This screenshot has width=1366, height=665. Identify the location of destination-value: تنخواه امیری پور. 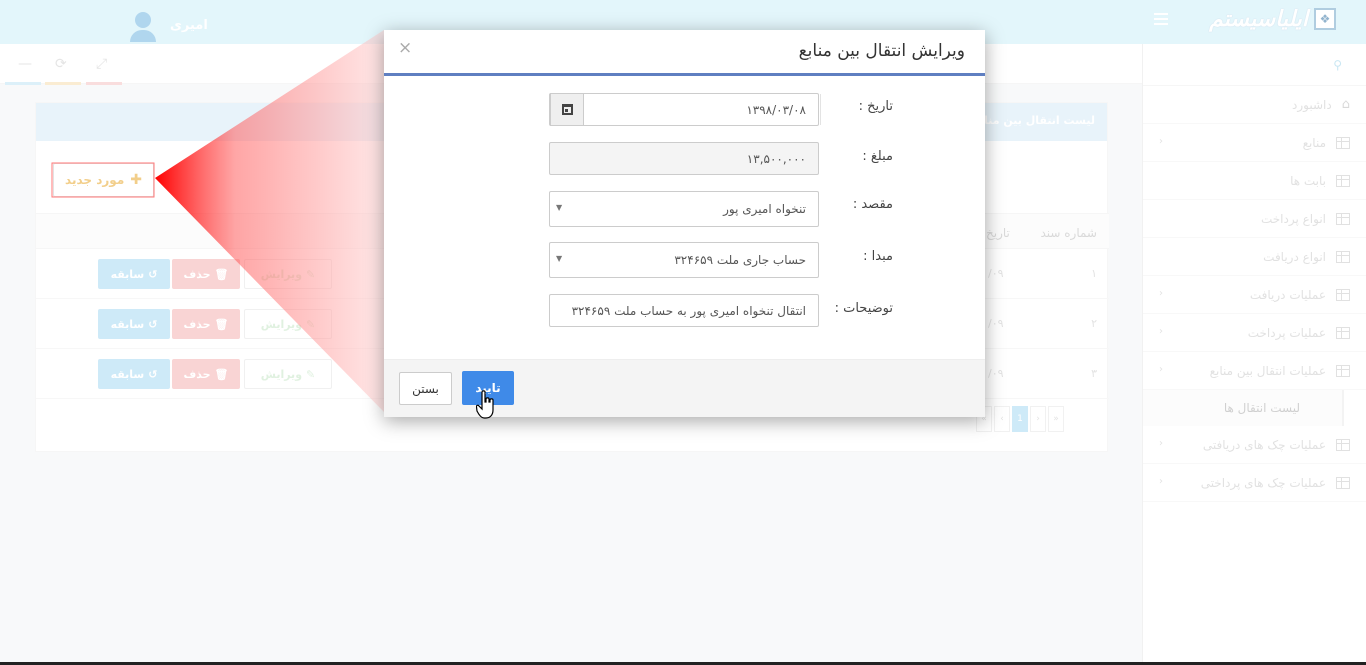
(764, 209).